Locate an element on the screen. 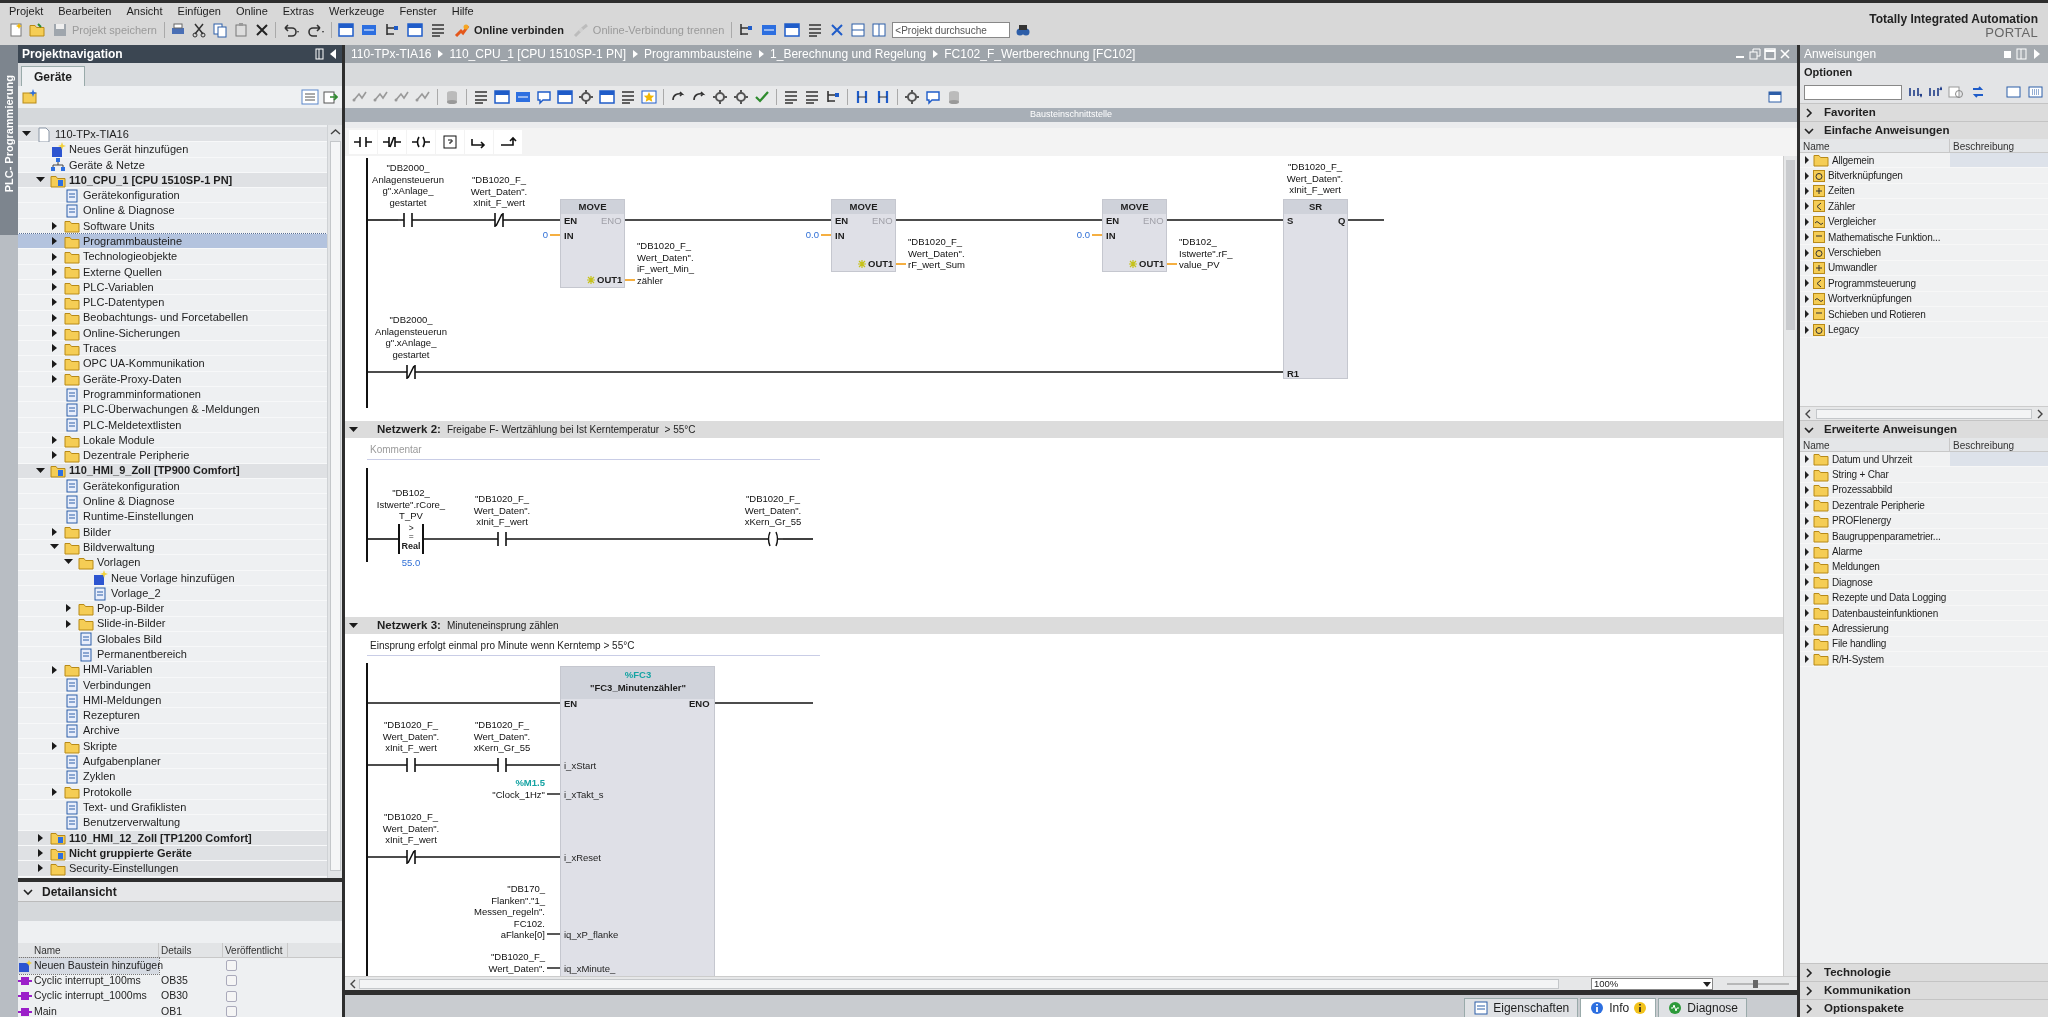  menu-item: Einfügen is located at coordinates (199, 11).